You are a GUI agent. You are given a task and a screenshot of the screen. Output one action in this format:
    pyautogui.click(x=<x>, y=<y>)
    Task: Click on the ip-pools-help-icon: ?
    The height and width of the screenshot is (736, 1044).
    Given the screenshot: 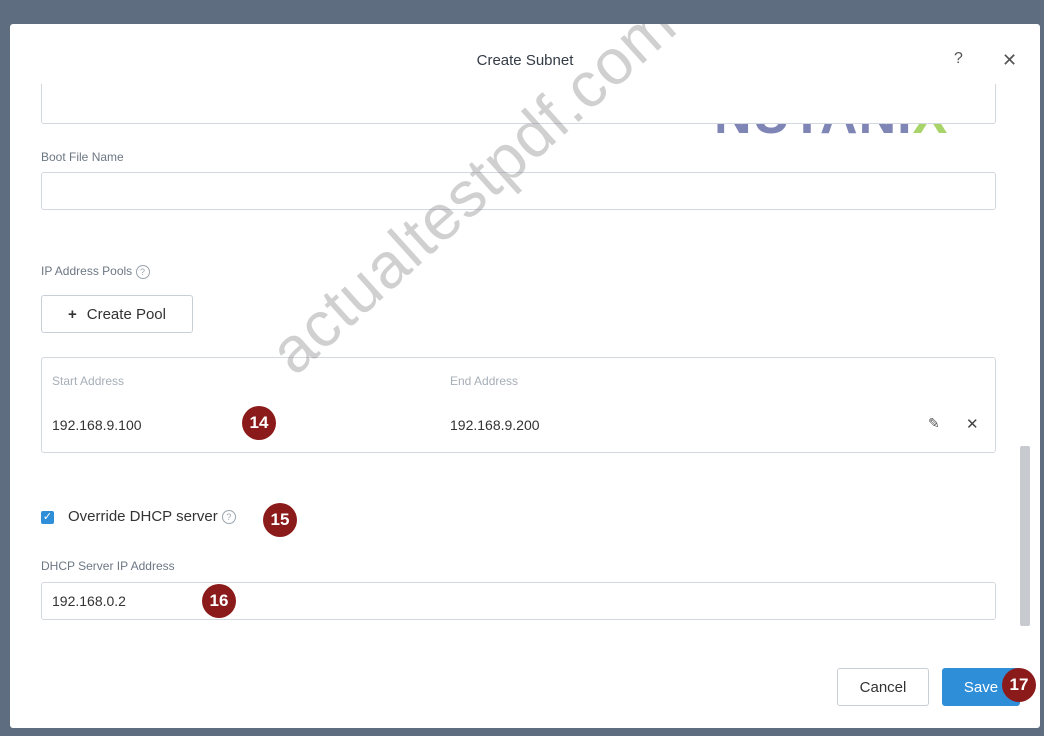 What is the action you would take?
    pyautogui.click(x=142, y=271)
    